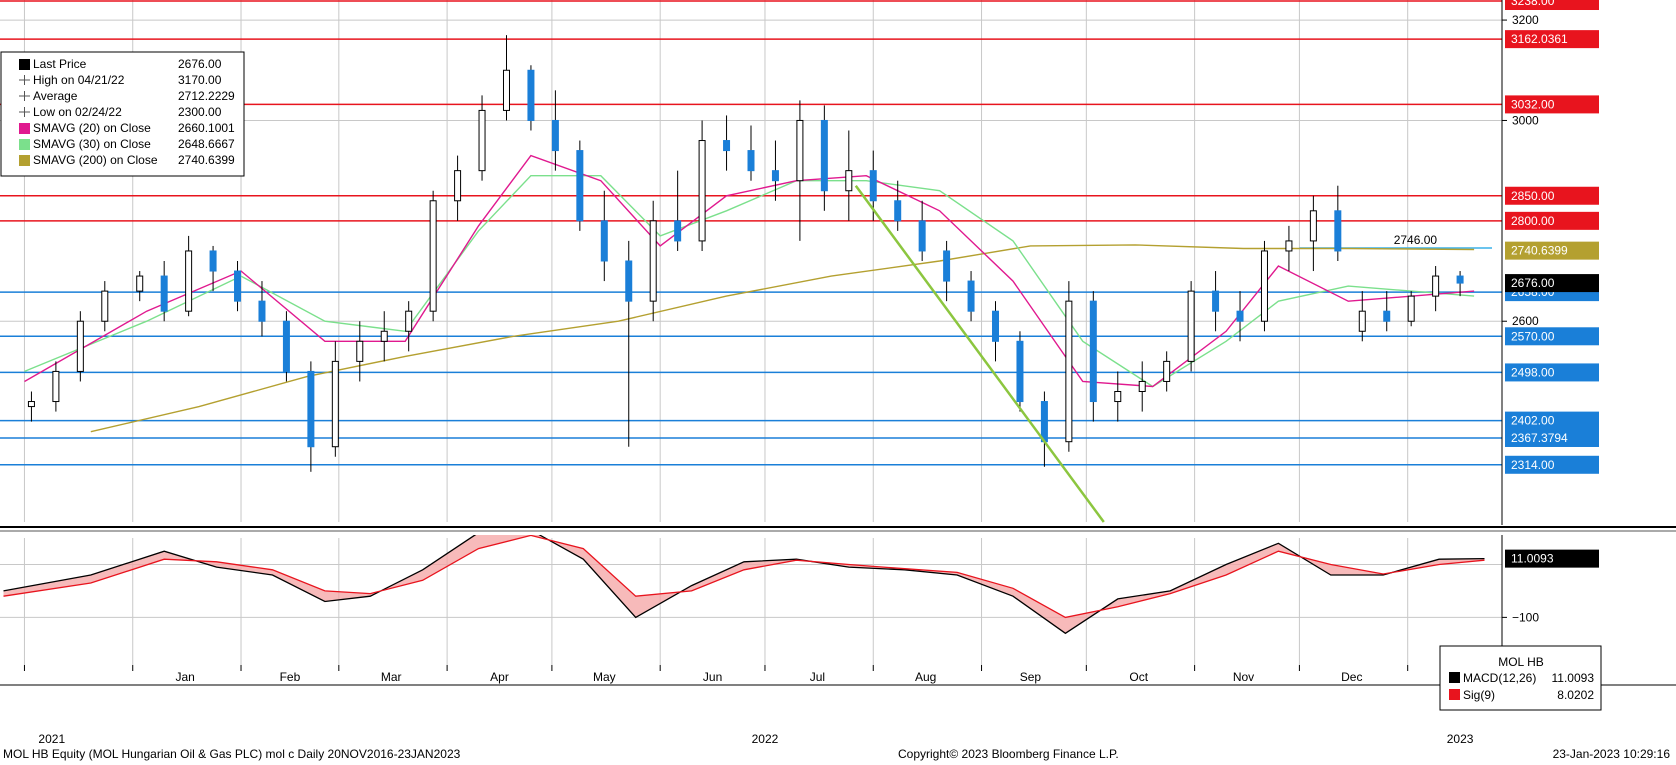  I want to click on level-tag-label: 2800.00, so click(1533, 221).